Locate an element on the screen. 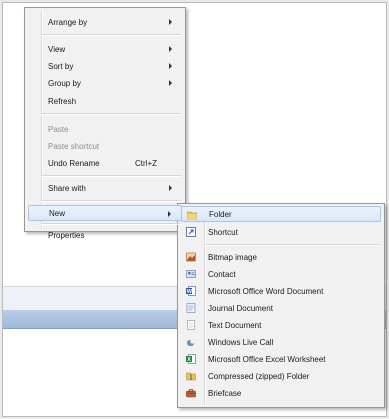 This screenshot has height=419, width=389. menu-item-share-with: Share with is located at coordinates (105, 188).